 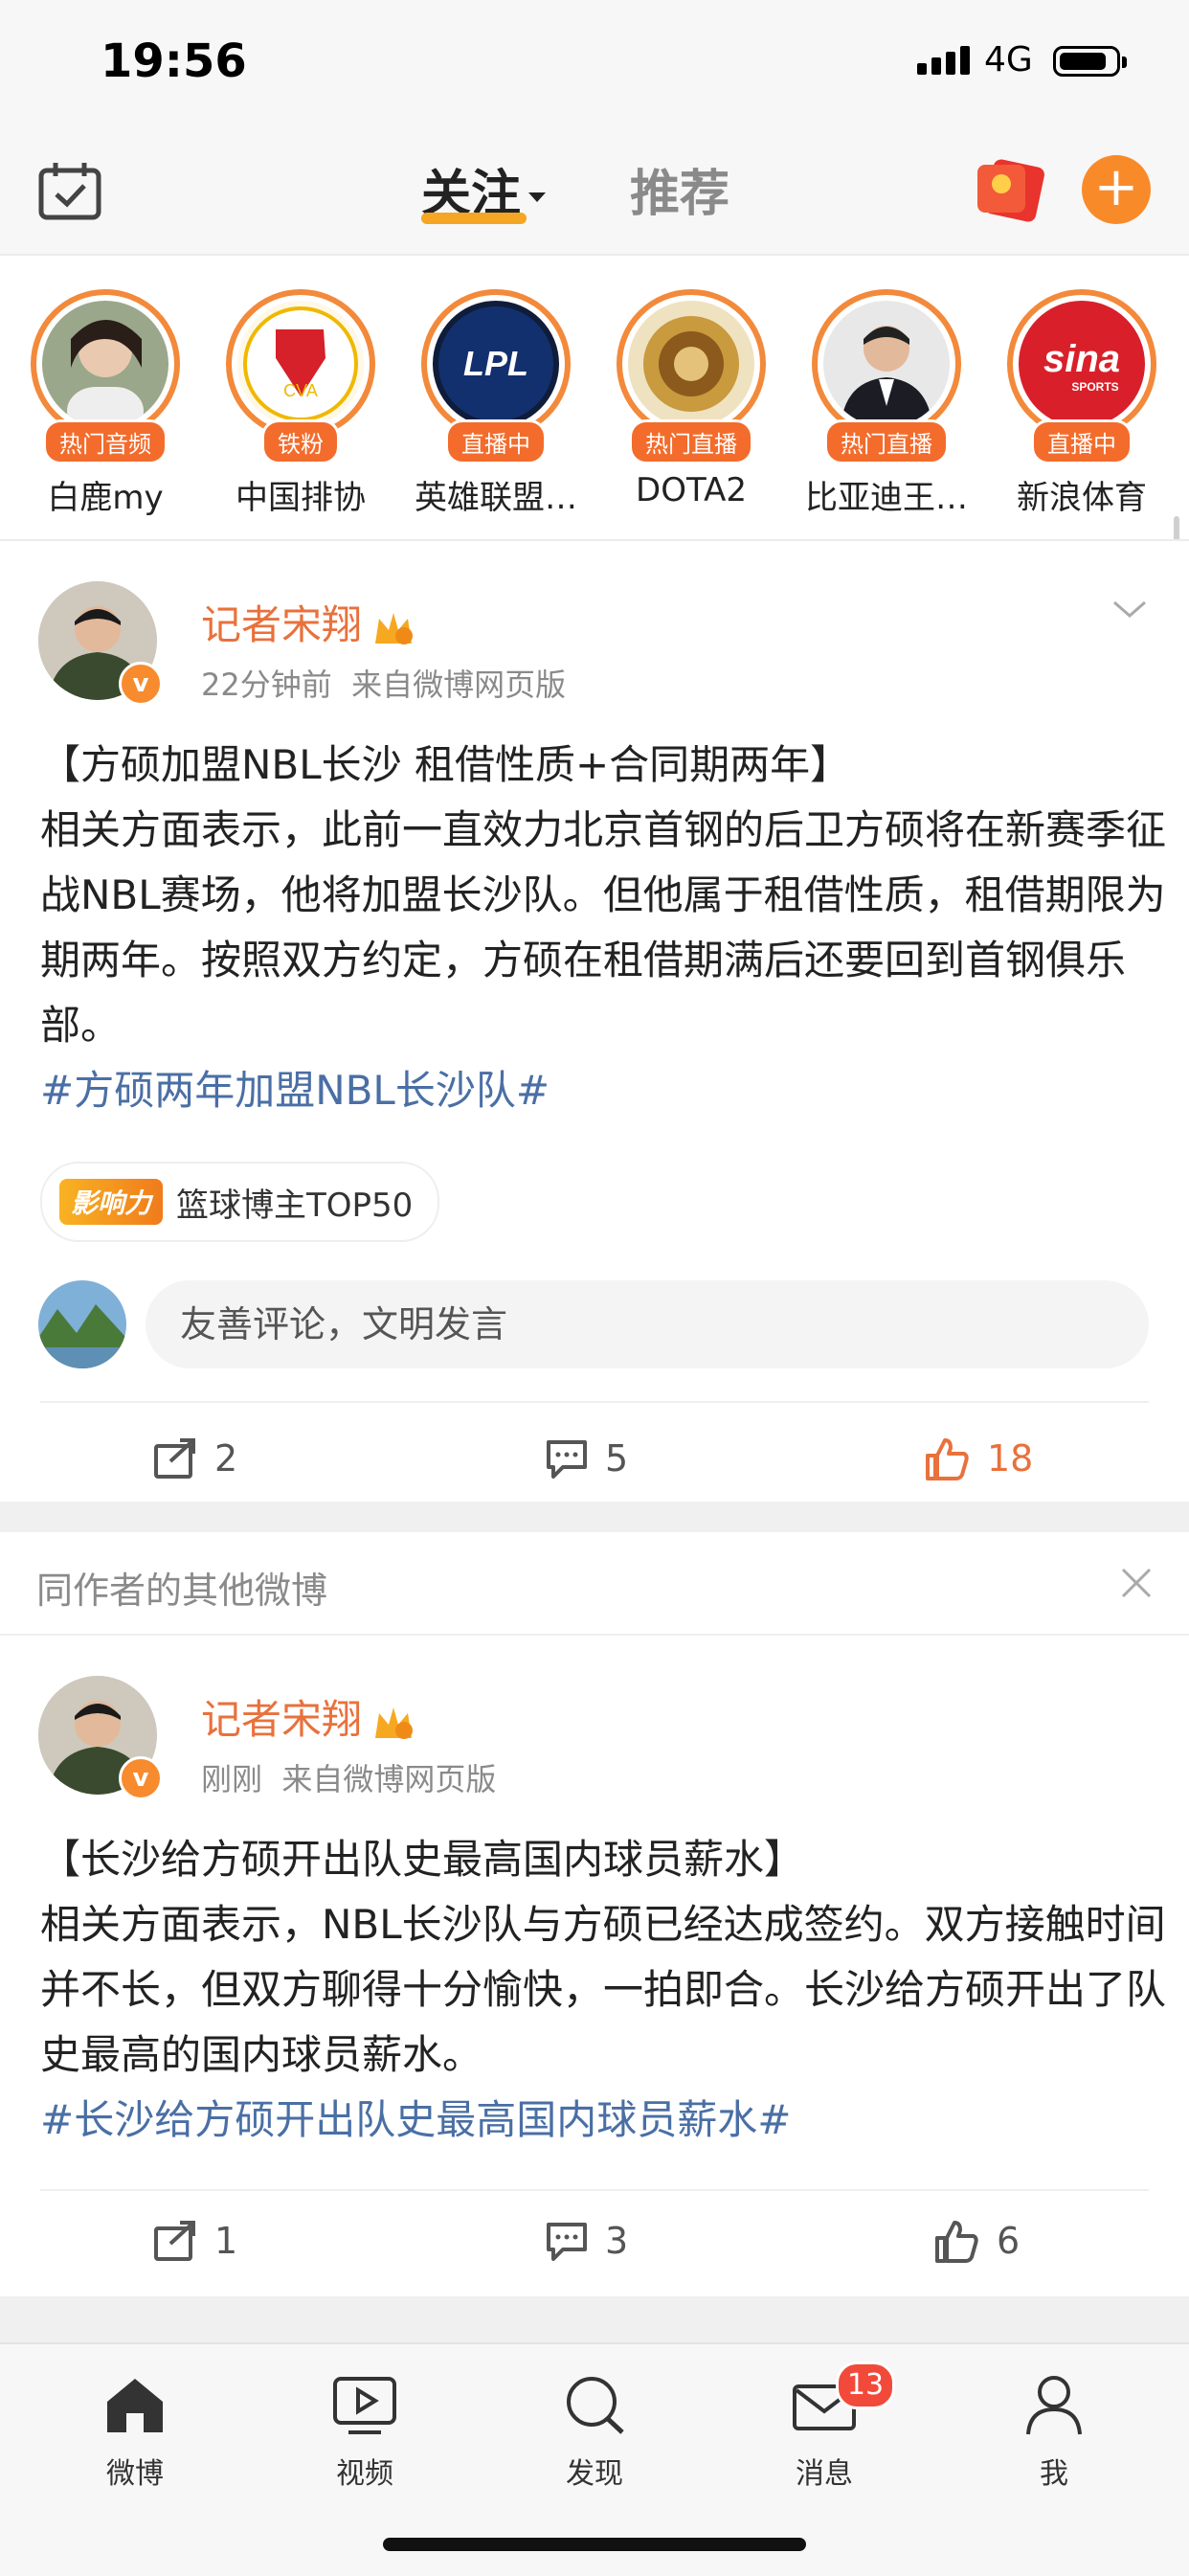 I want to click on my-avatar, so click(x=82, y=1324).